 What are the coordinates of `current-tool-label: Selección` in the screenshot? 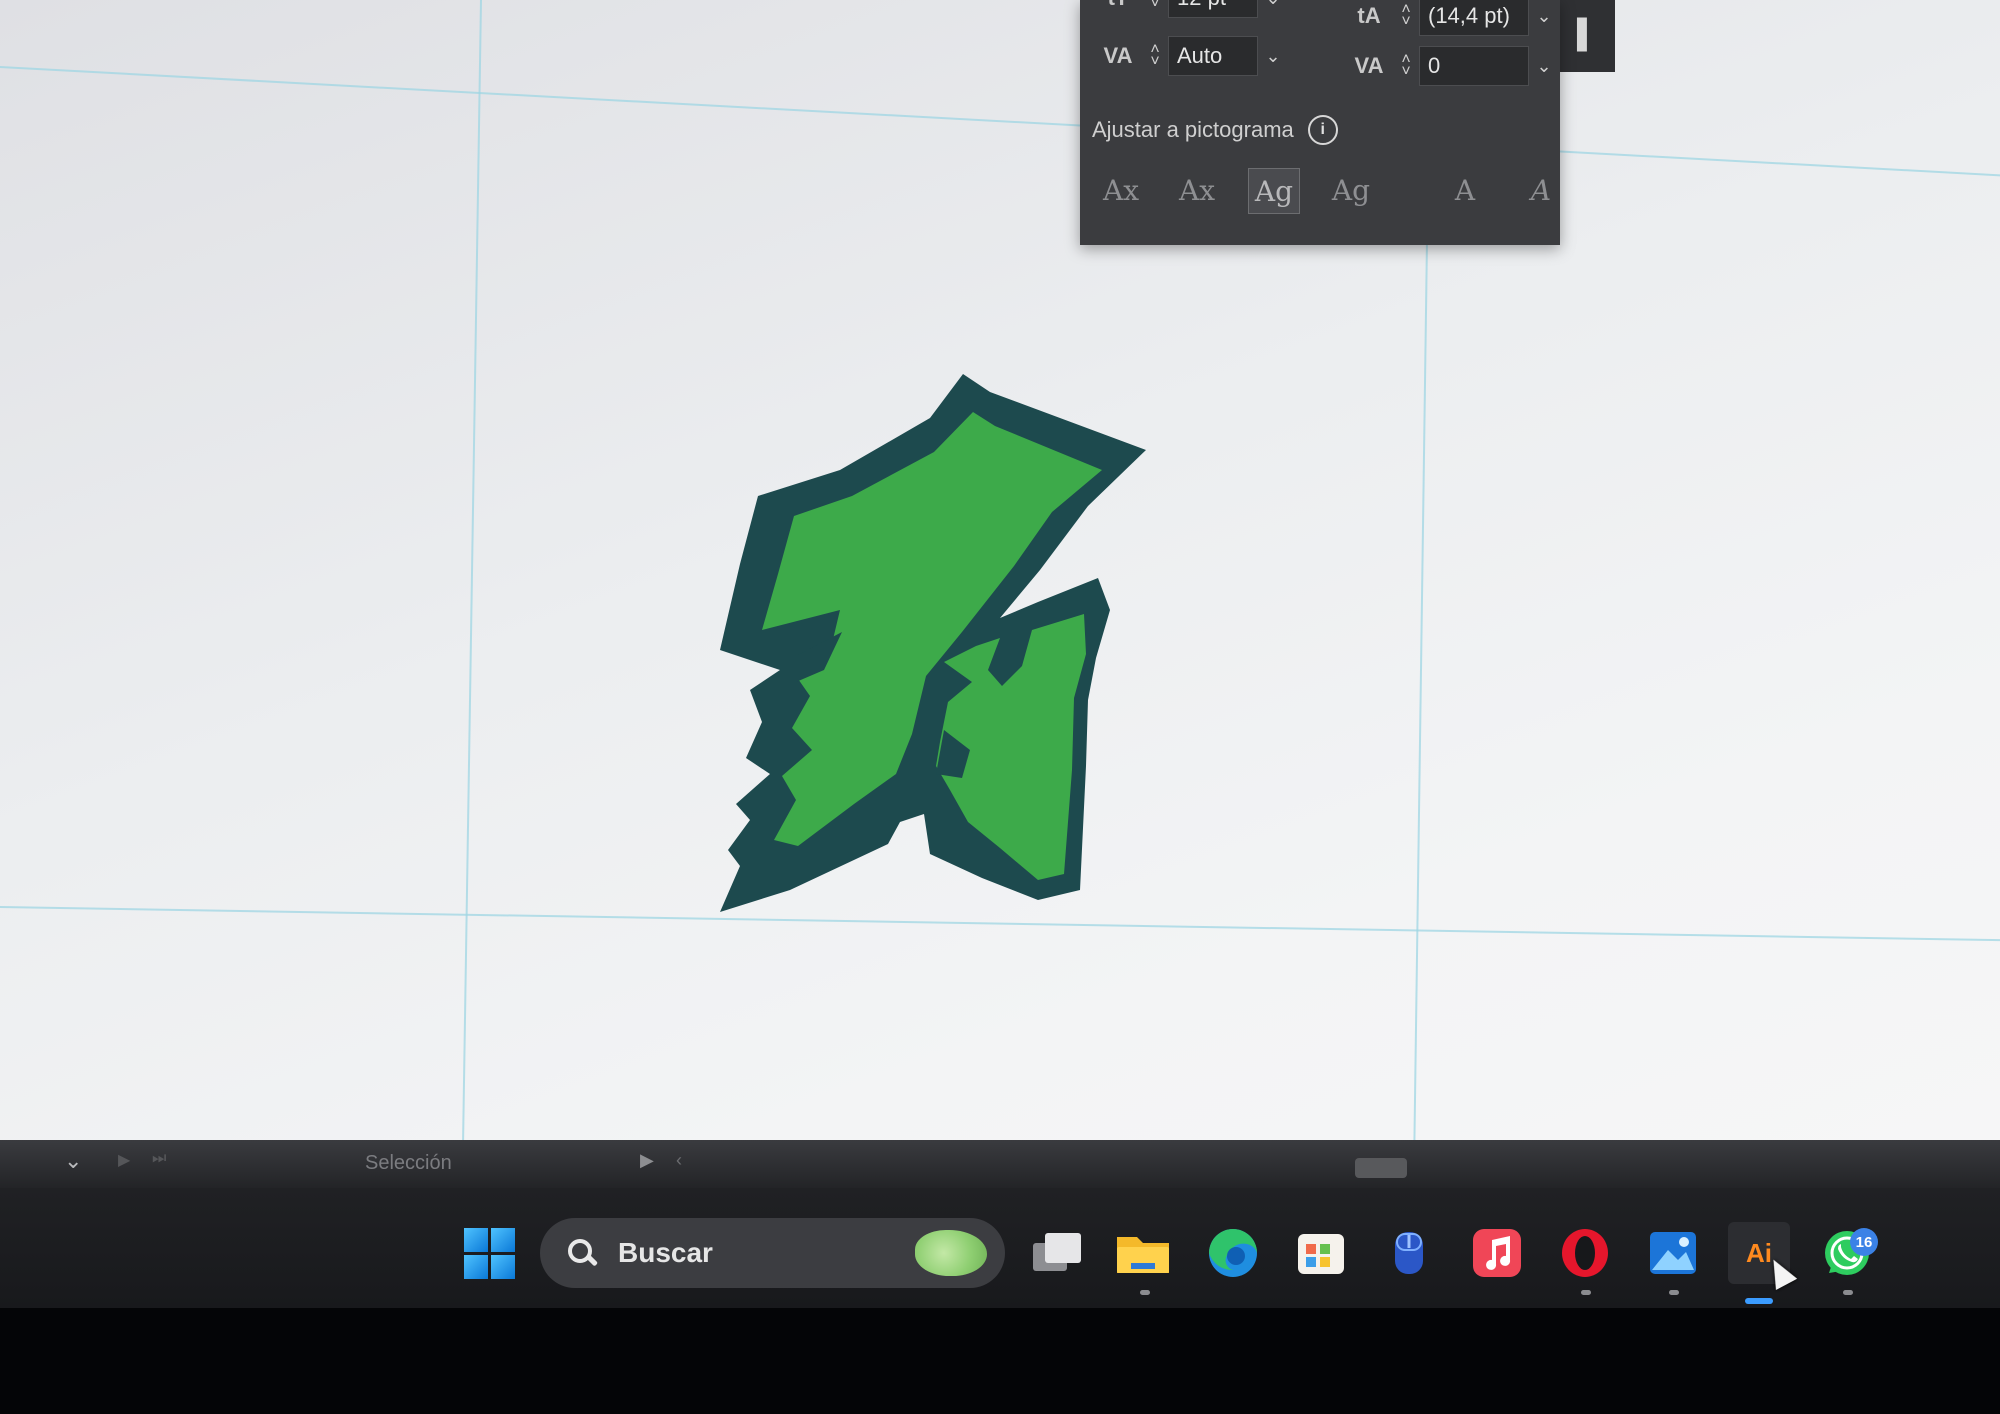 It's located at (408, 1163).